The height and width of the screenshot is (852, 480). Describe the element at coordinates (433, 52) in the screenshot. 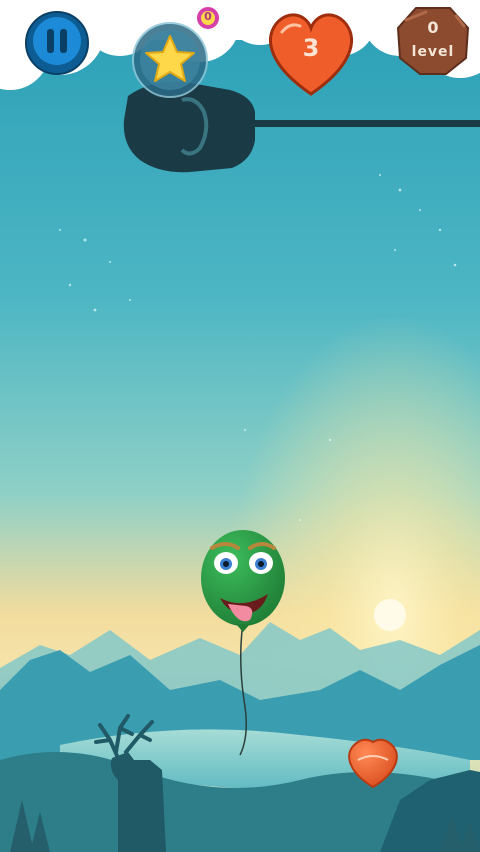

I see `level-label: level` at that location.